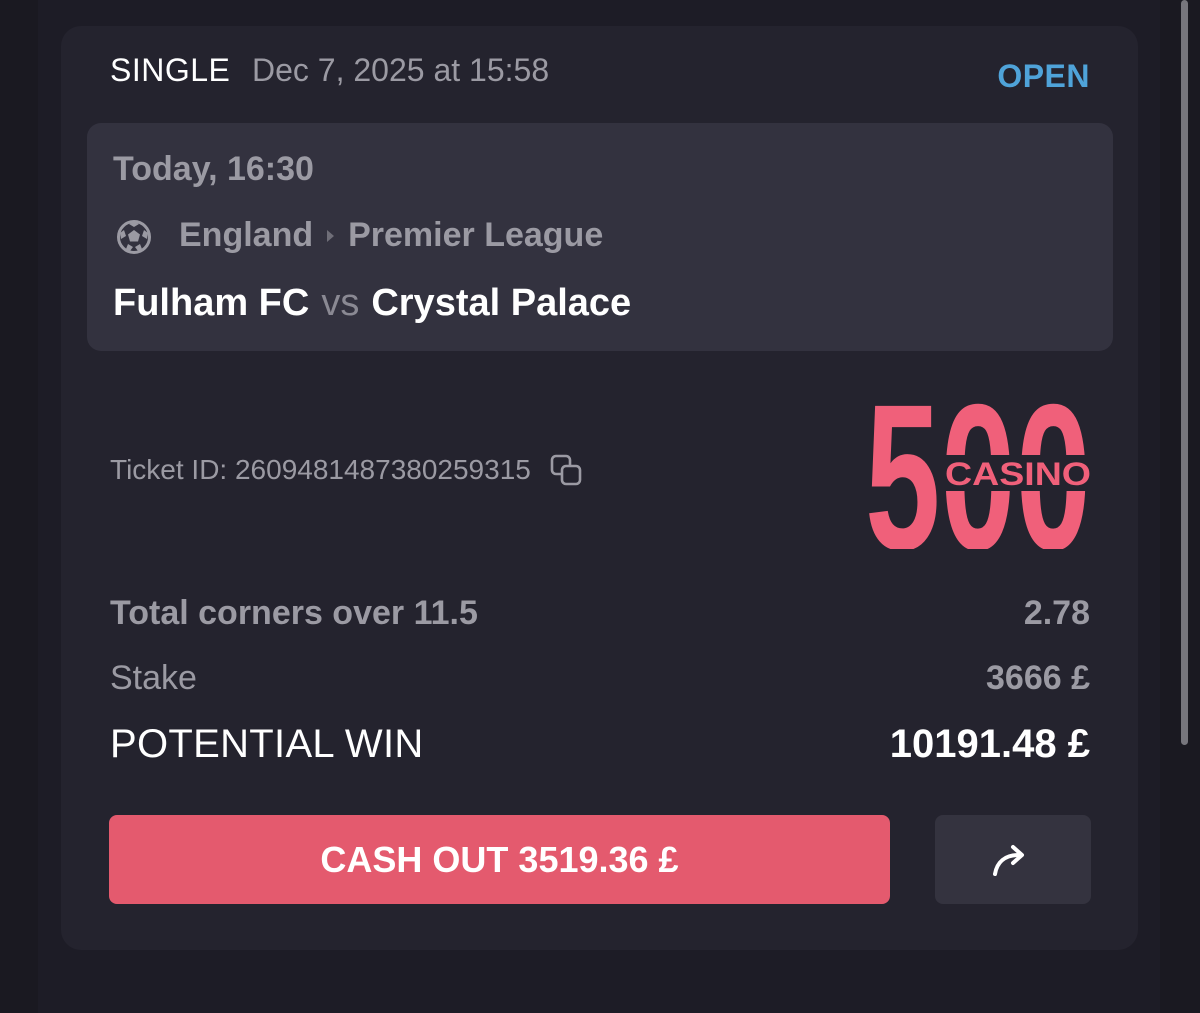 The height and width of the screenshot is (1013, 1200). Describe the element at coordinates (153, 678) in the screenshot. I see `stake-label: Stake` at that location.